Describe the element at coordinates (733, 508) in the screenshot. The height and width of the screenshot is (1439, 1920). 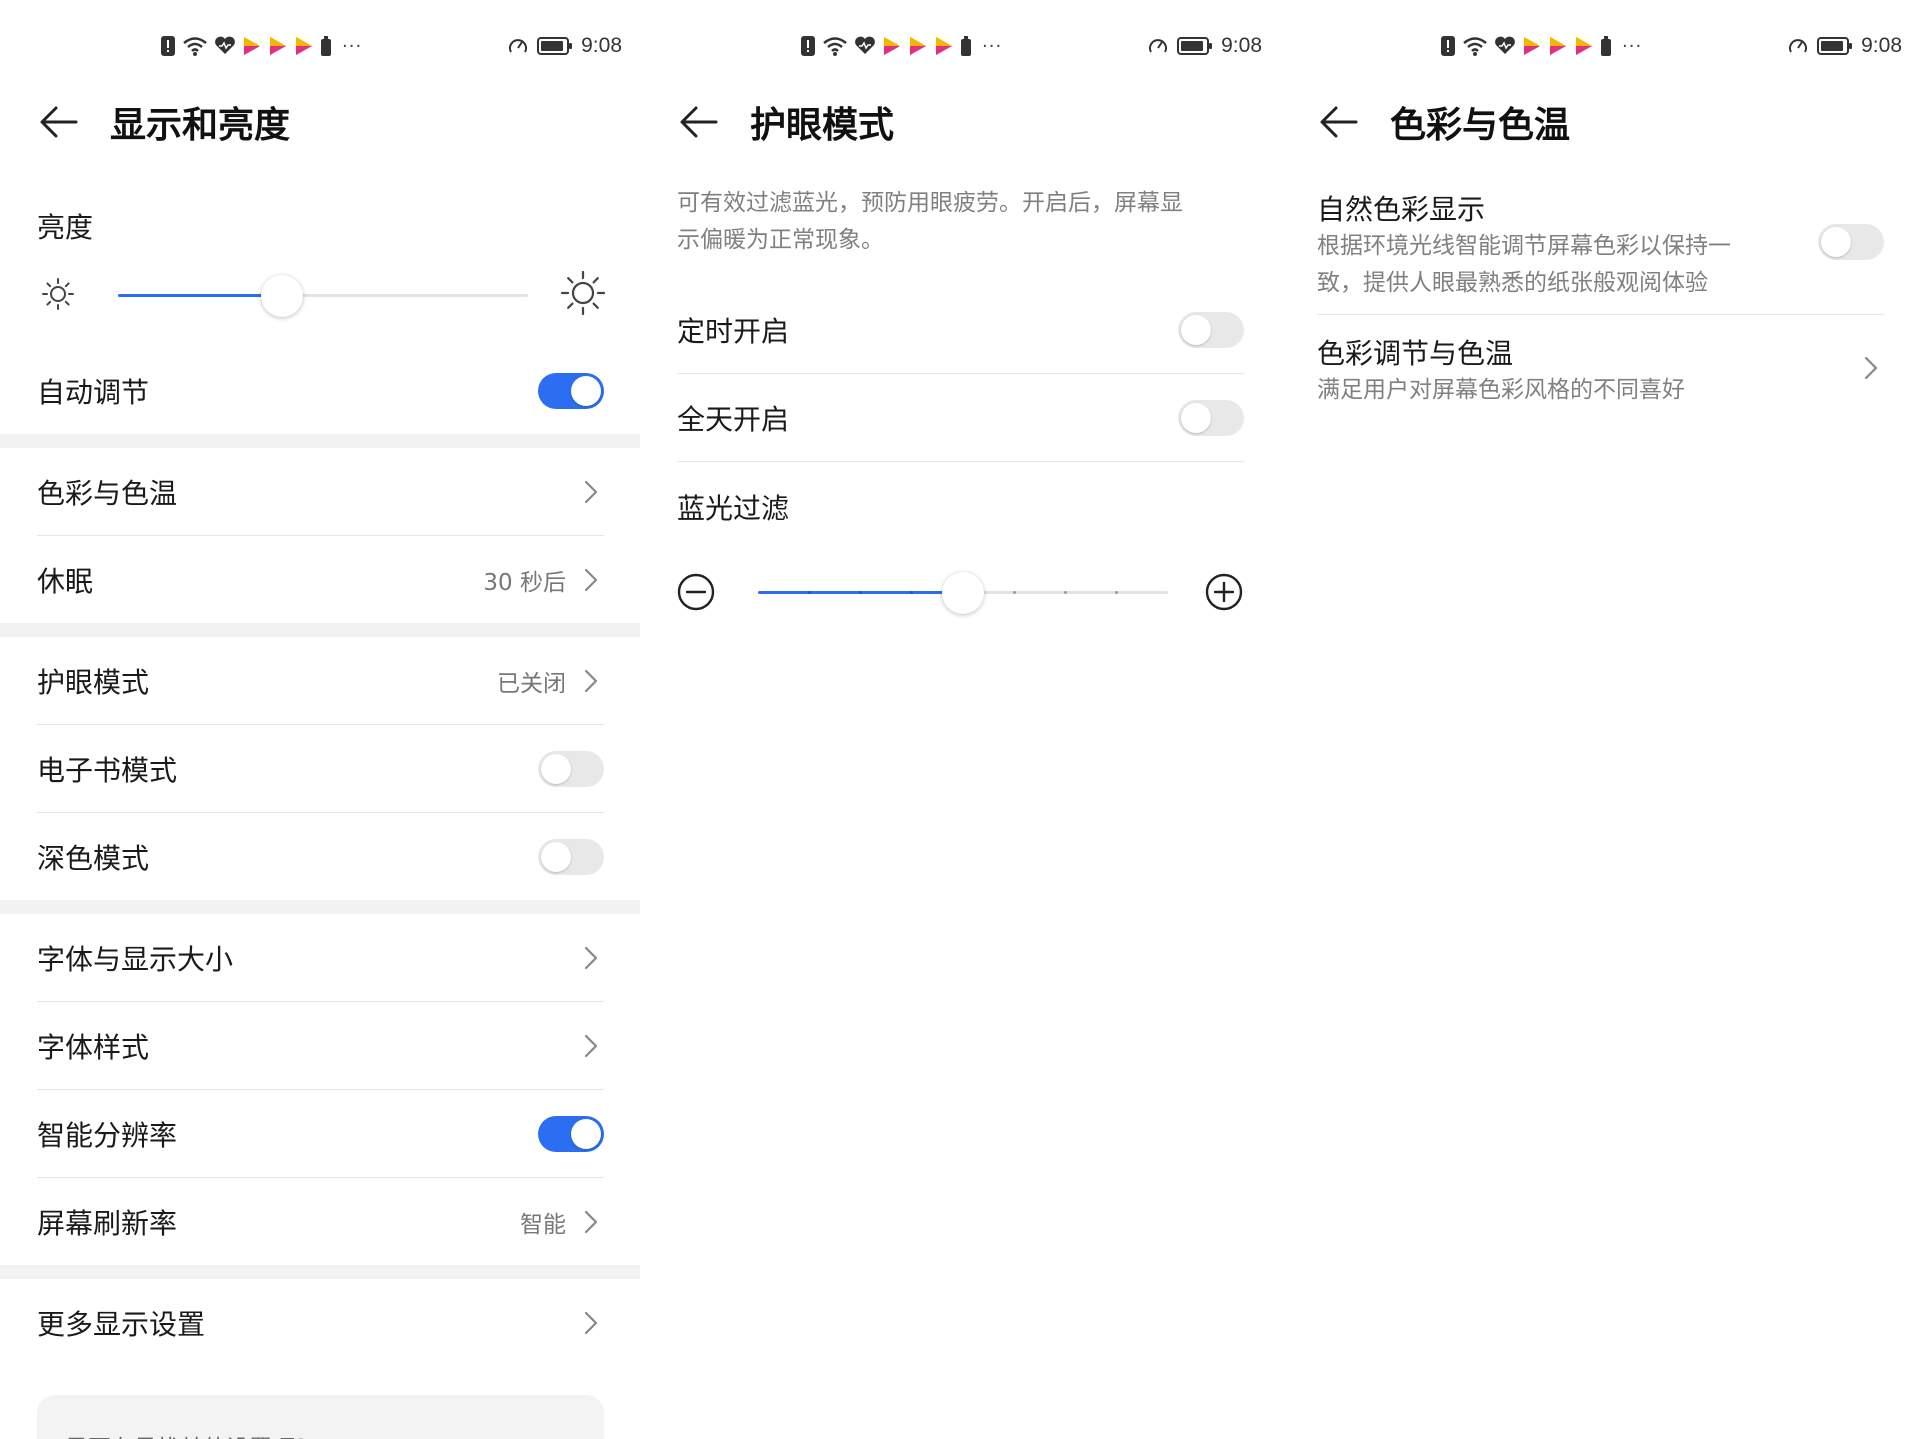
I see `blue-light-filter-label: 蓝光过滤` at that location.